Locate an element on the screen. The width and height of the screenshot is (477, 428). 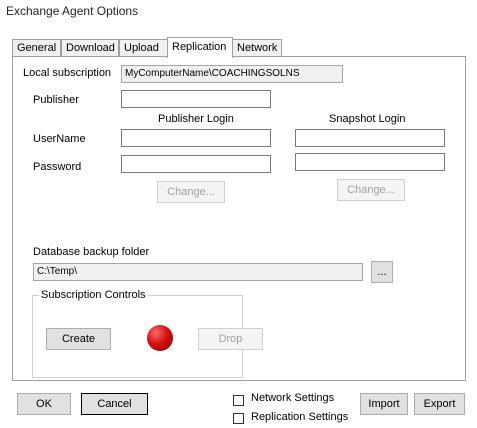
tab-upload-label: Upload is located at coordinates (141, 48).